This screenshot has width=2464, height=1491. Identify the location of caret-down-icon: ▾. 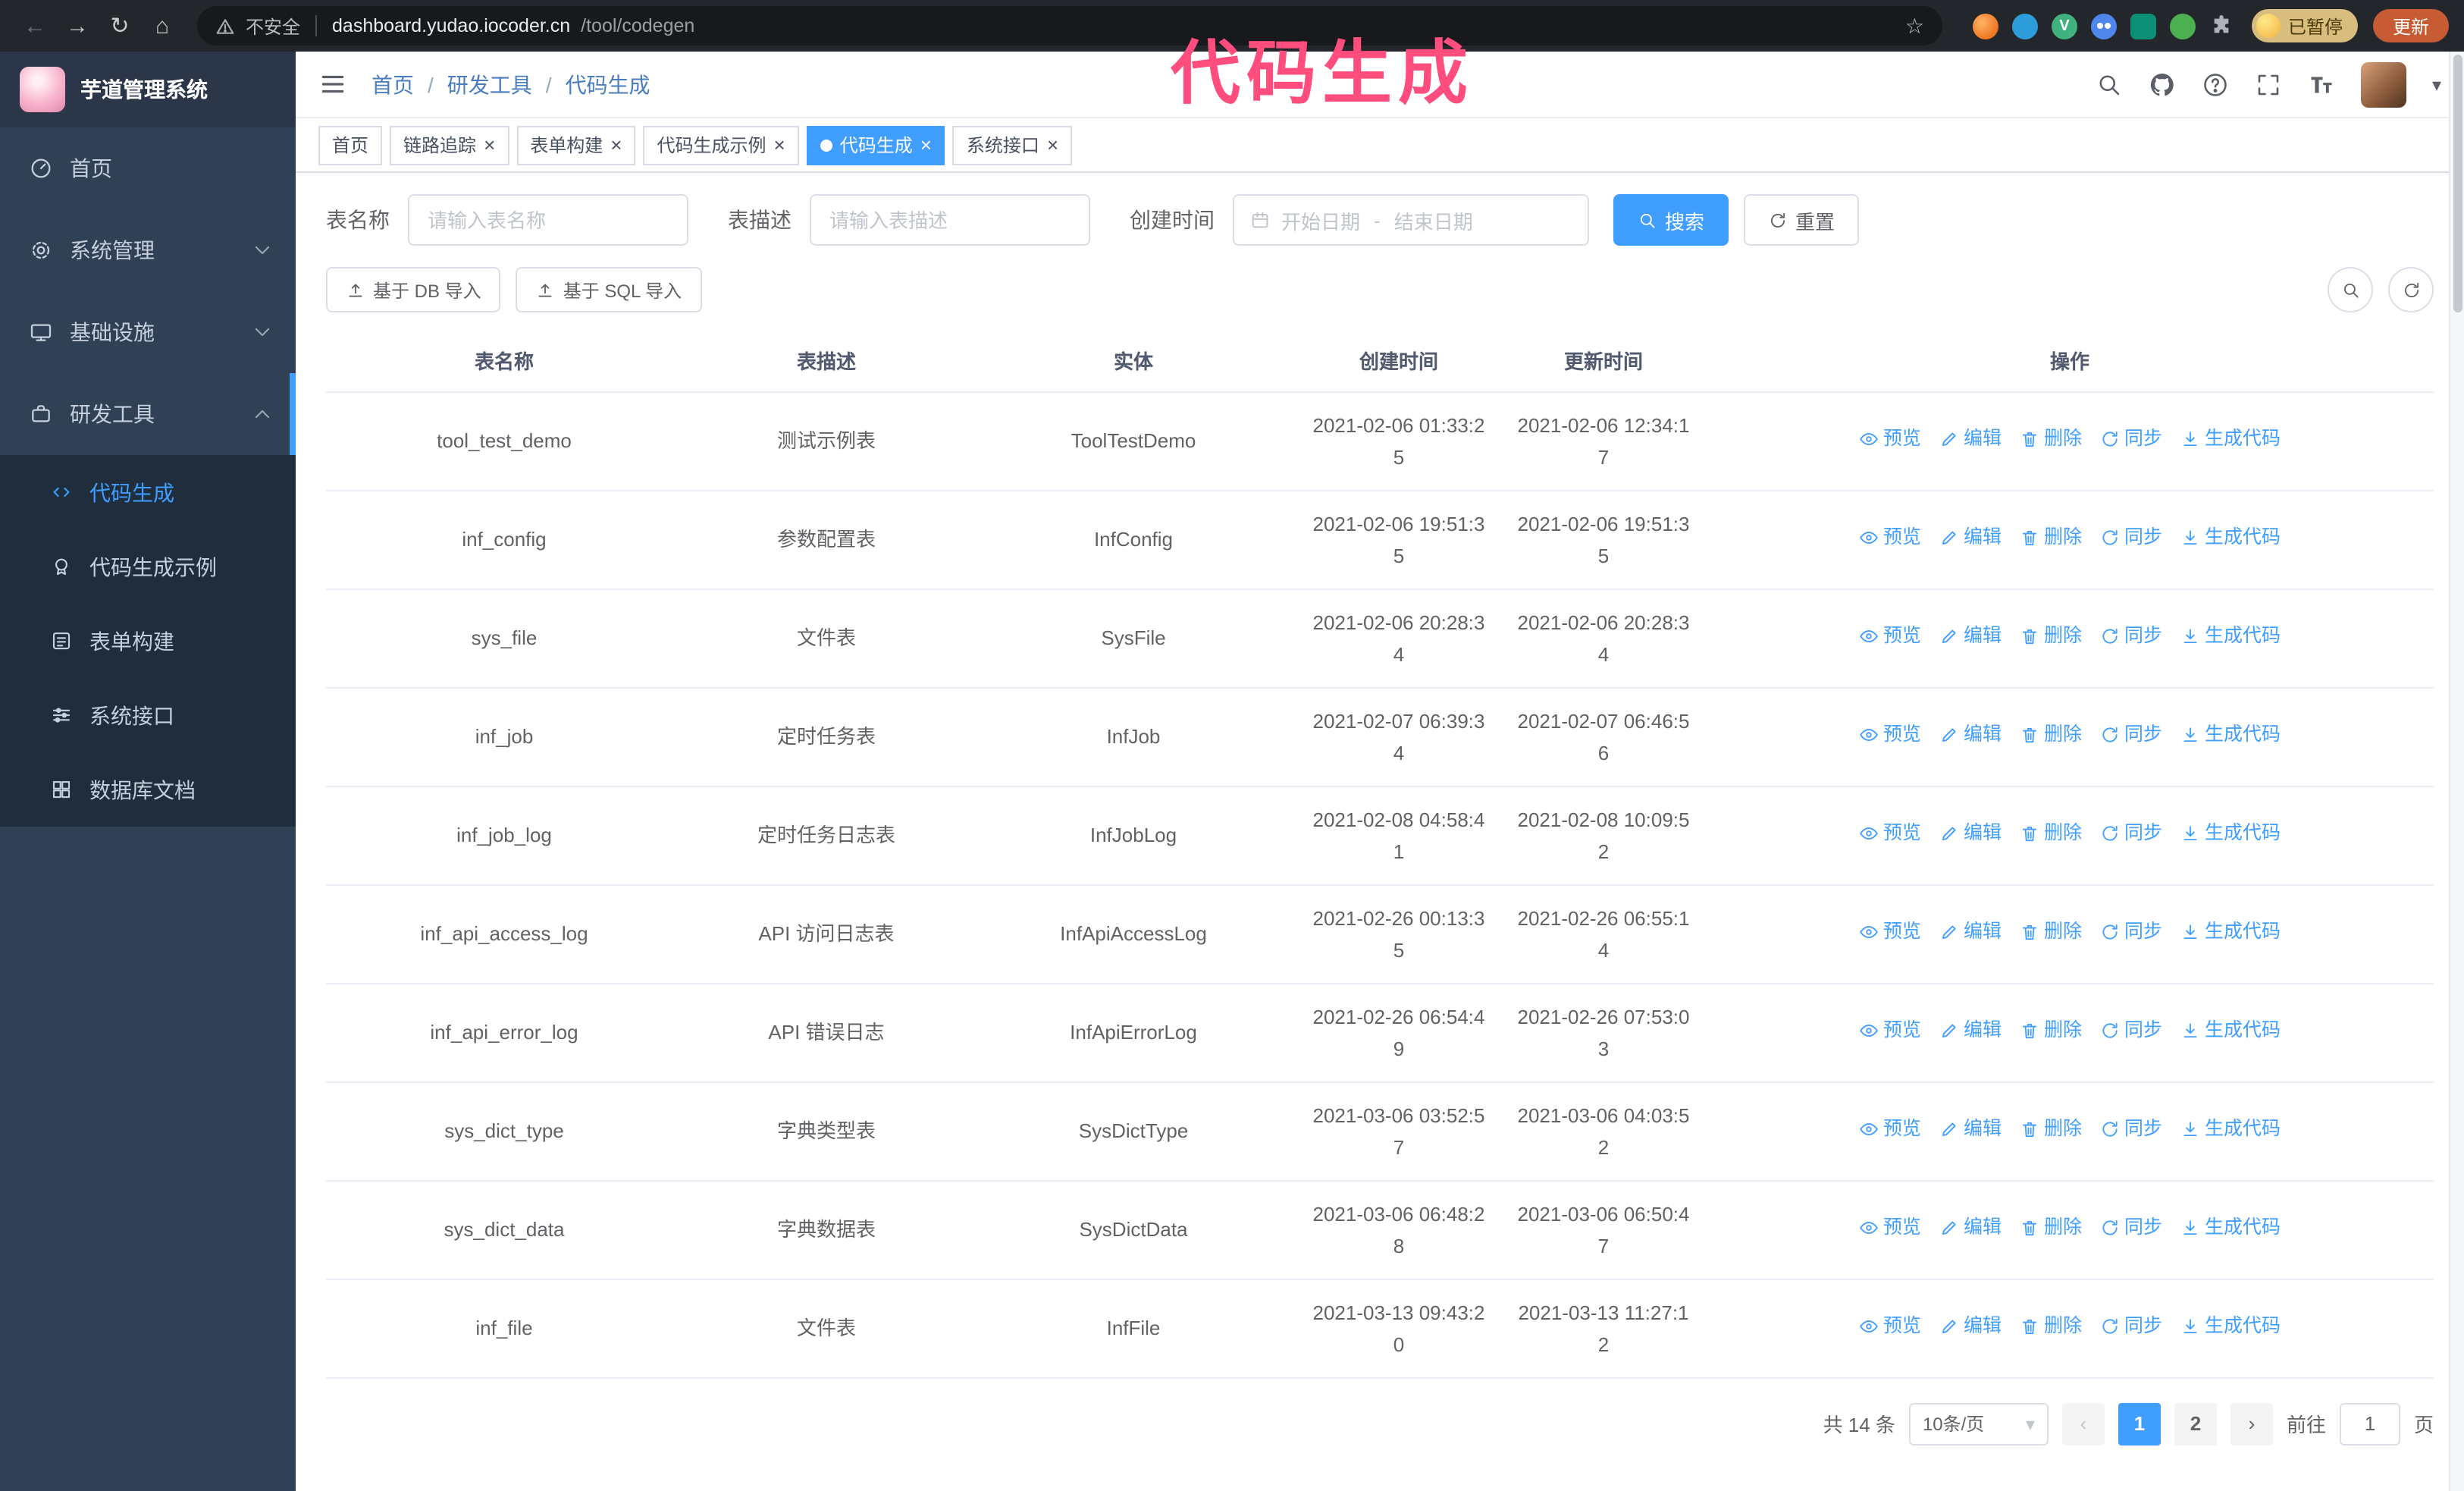
(2437, 84).